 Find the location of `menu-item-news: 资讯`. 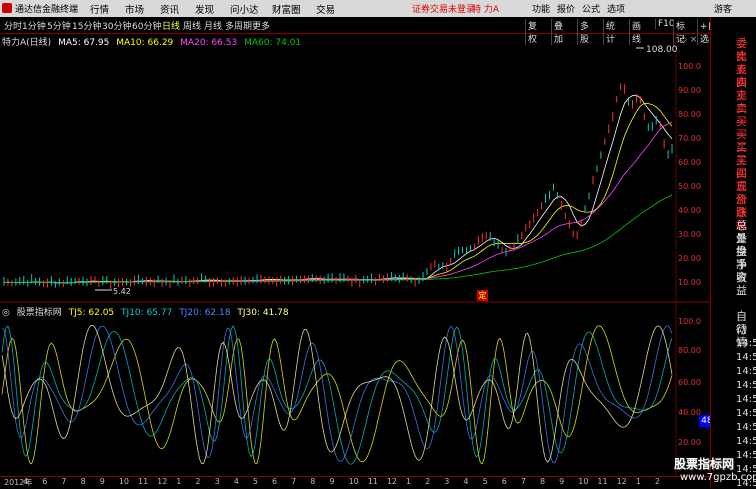

menu-item-news: 资讯 is located at coordinates (169, 9).